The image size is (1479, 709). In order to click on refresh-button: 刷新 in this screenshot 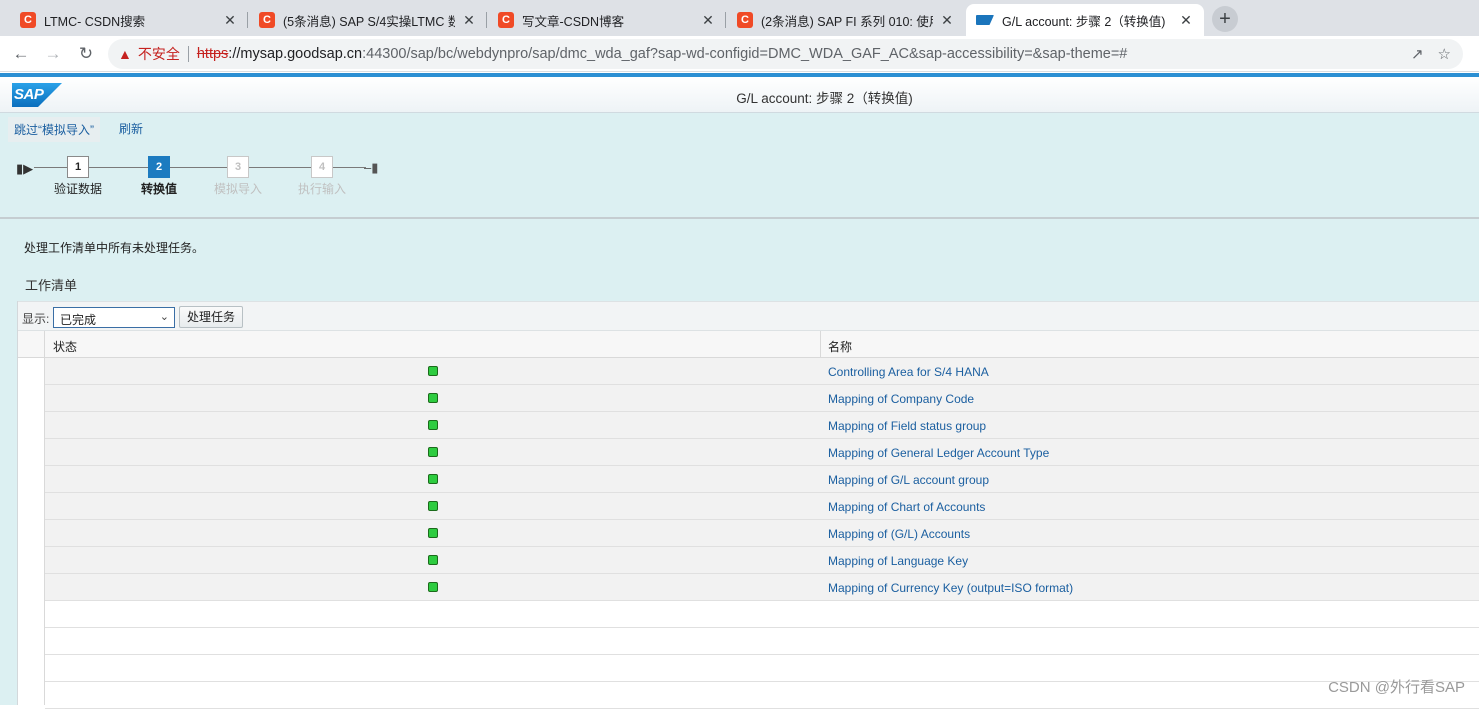, I will do `click(131, 129)`.